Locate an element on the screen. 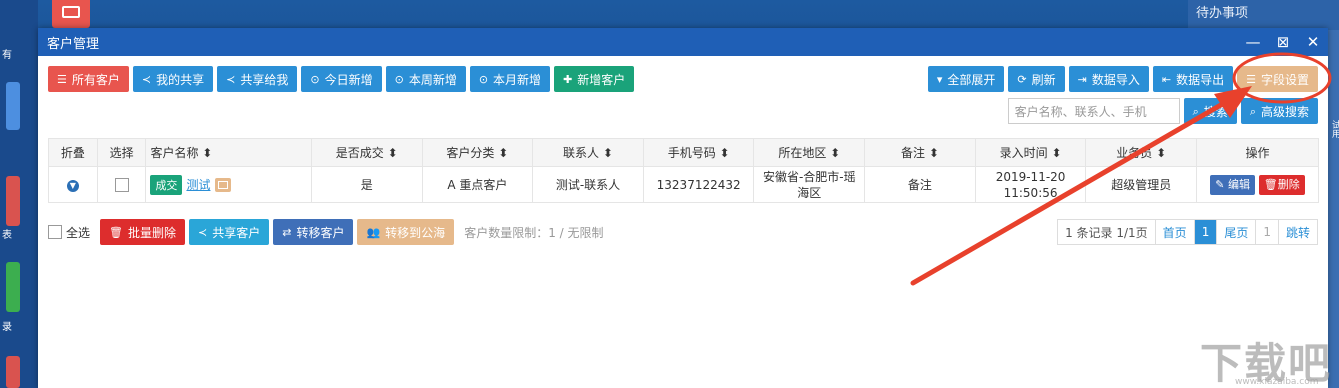  todo-label: 待办事项 is located at coordinates (1222, 13).